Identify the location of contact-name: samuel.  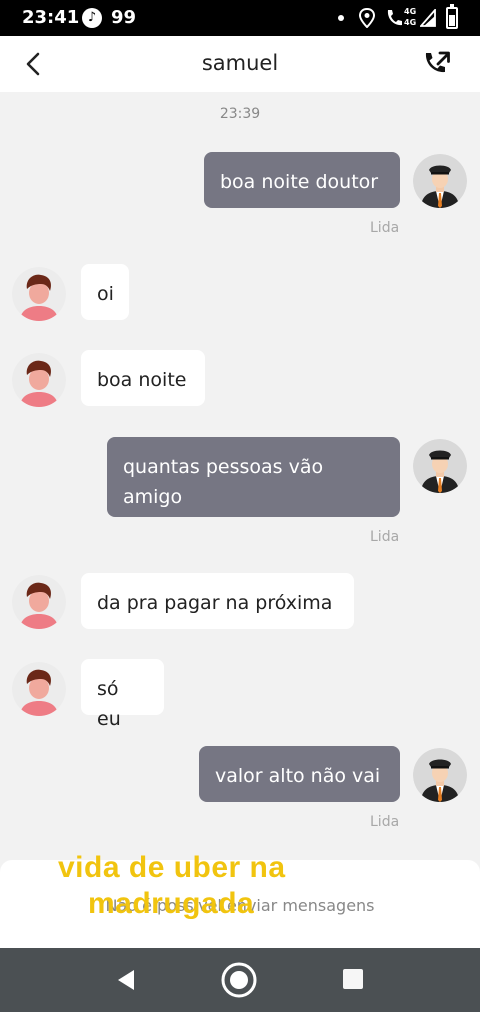
(240, 63).